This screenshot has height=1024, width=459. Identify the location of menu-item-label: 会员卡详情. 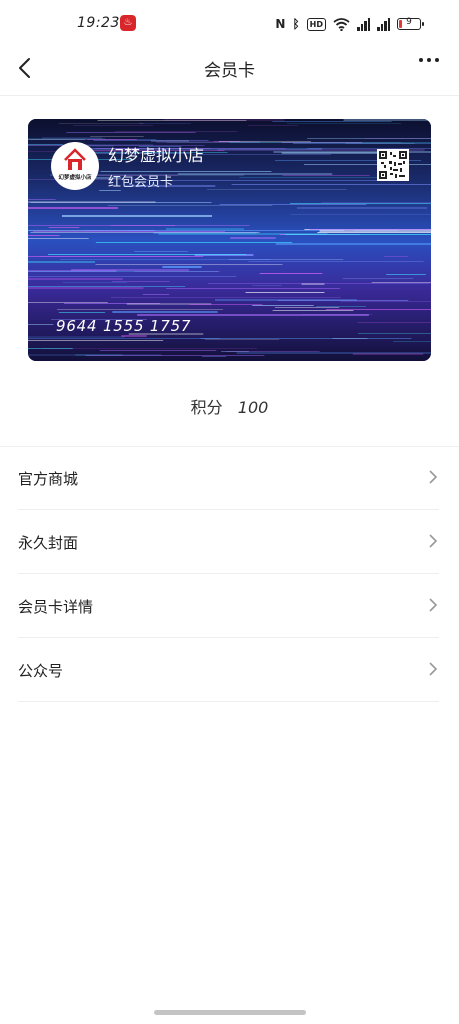
(56, 607).